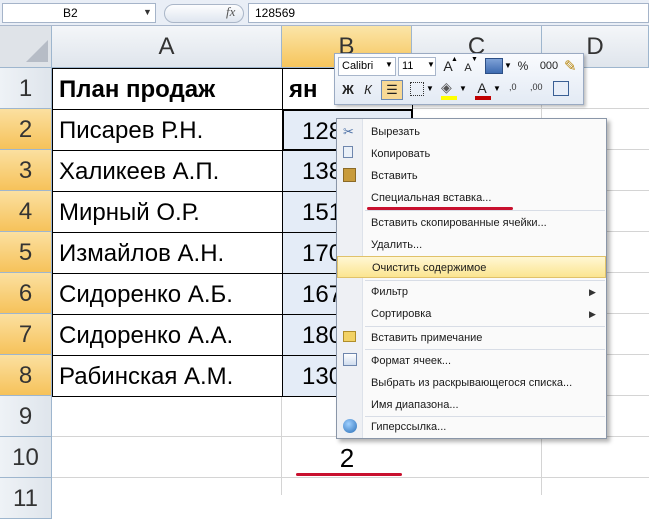  Describe the element at coordinates (368, 91) in the screenshot. I see `italic-button: К` at that location.